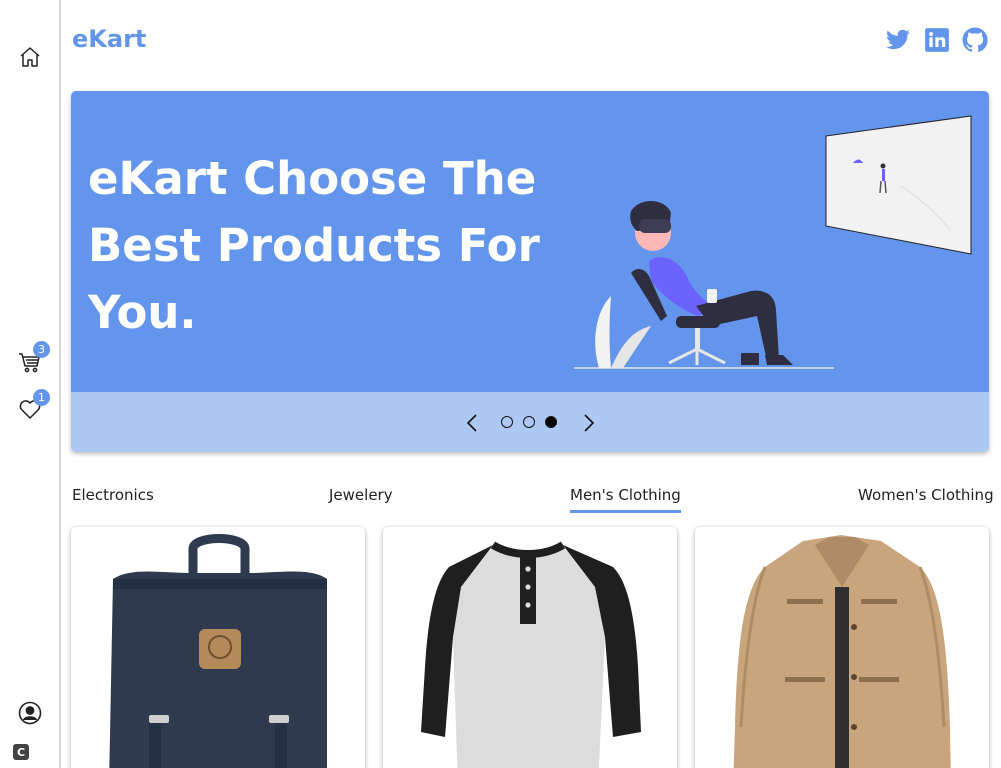 Image resolution: width=1001 pixels, height=768 pixels. I want to click on hero-title: eKart Choose The Best Products For You., so click(314, 245).